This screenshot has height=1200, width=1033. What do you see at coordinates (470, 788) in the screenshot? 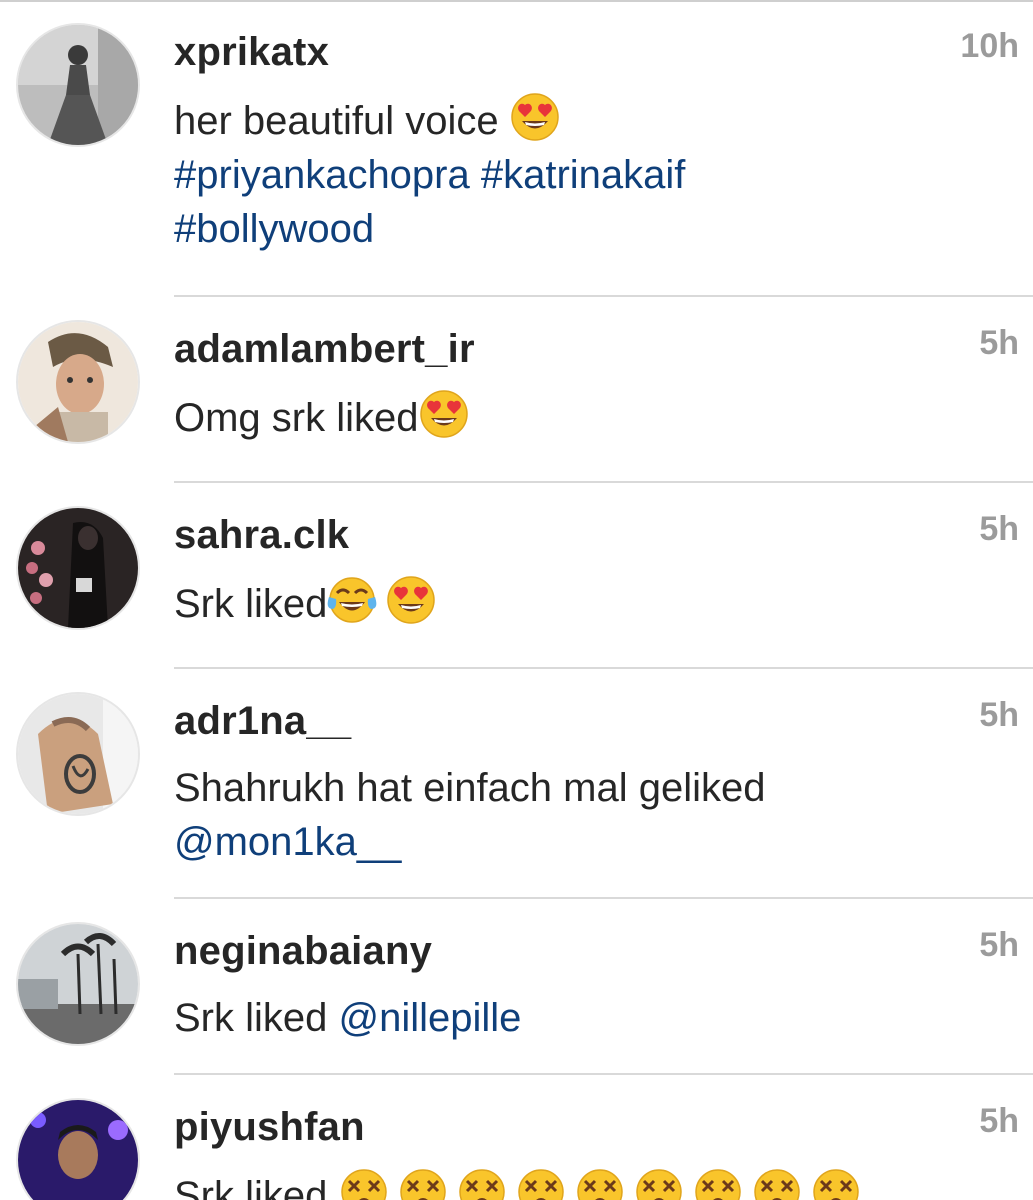
I see `comment-text: Shahrukh hat einfach mal geliked` at bounding box center [470, 788].